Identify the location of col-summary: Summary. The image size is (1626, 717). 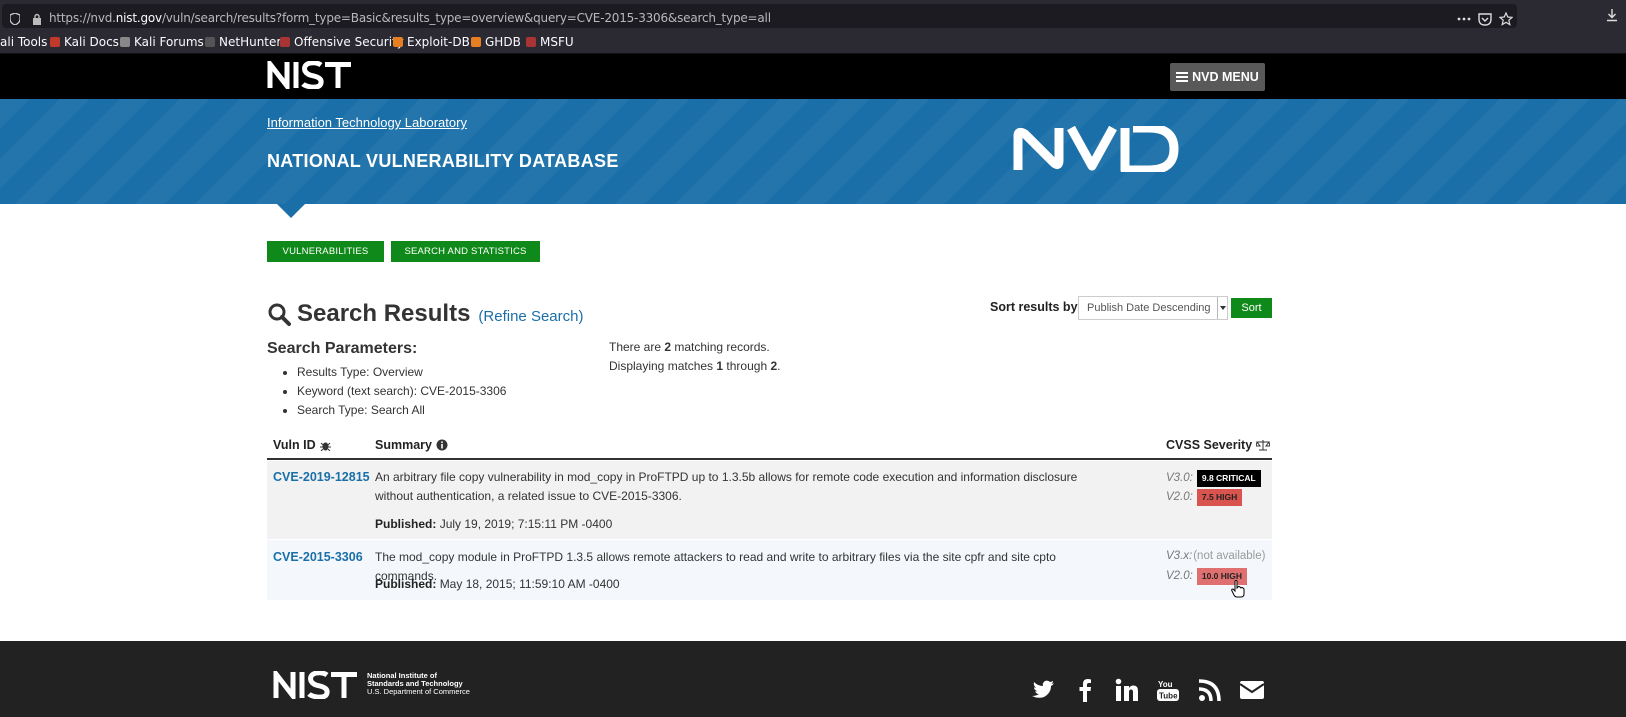
(411, 445).